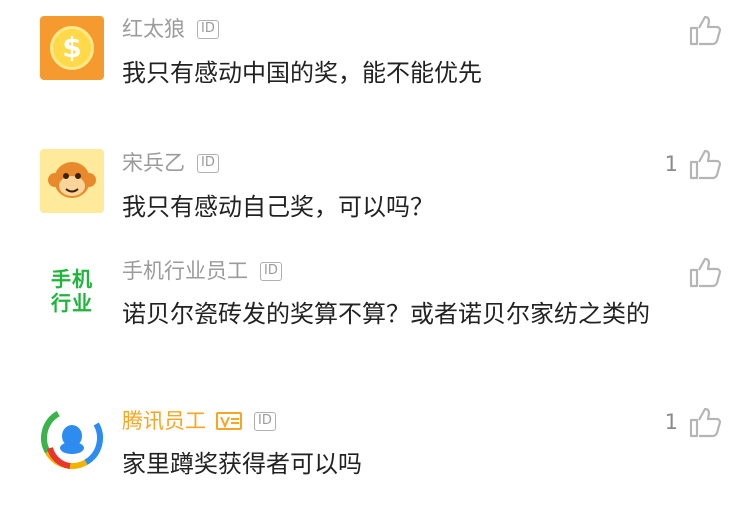  What do you see at coordinates (72, 279) in the screenshot?
I see `avatar-text-line1: 手机` at bounding box center [72, 279].